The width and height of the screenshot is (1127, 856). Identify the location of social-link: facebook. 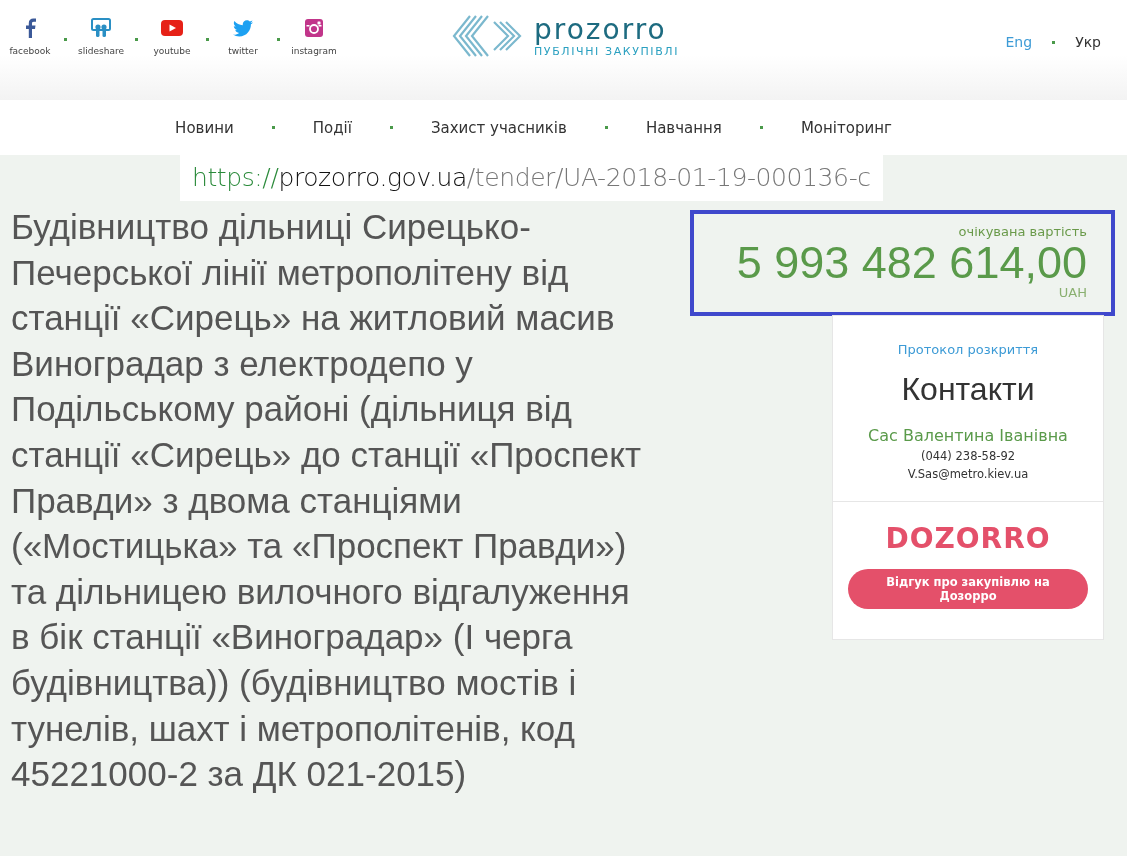
(30, 51).